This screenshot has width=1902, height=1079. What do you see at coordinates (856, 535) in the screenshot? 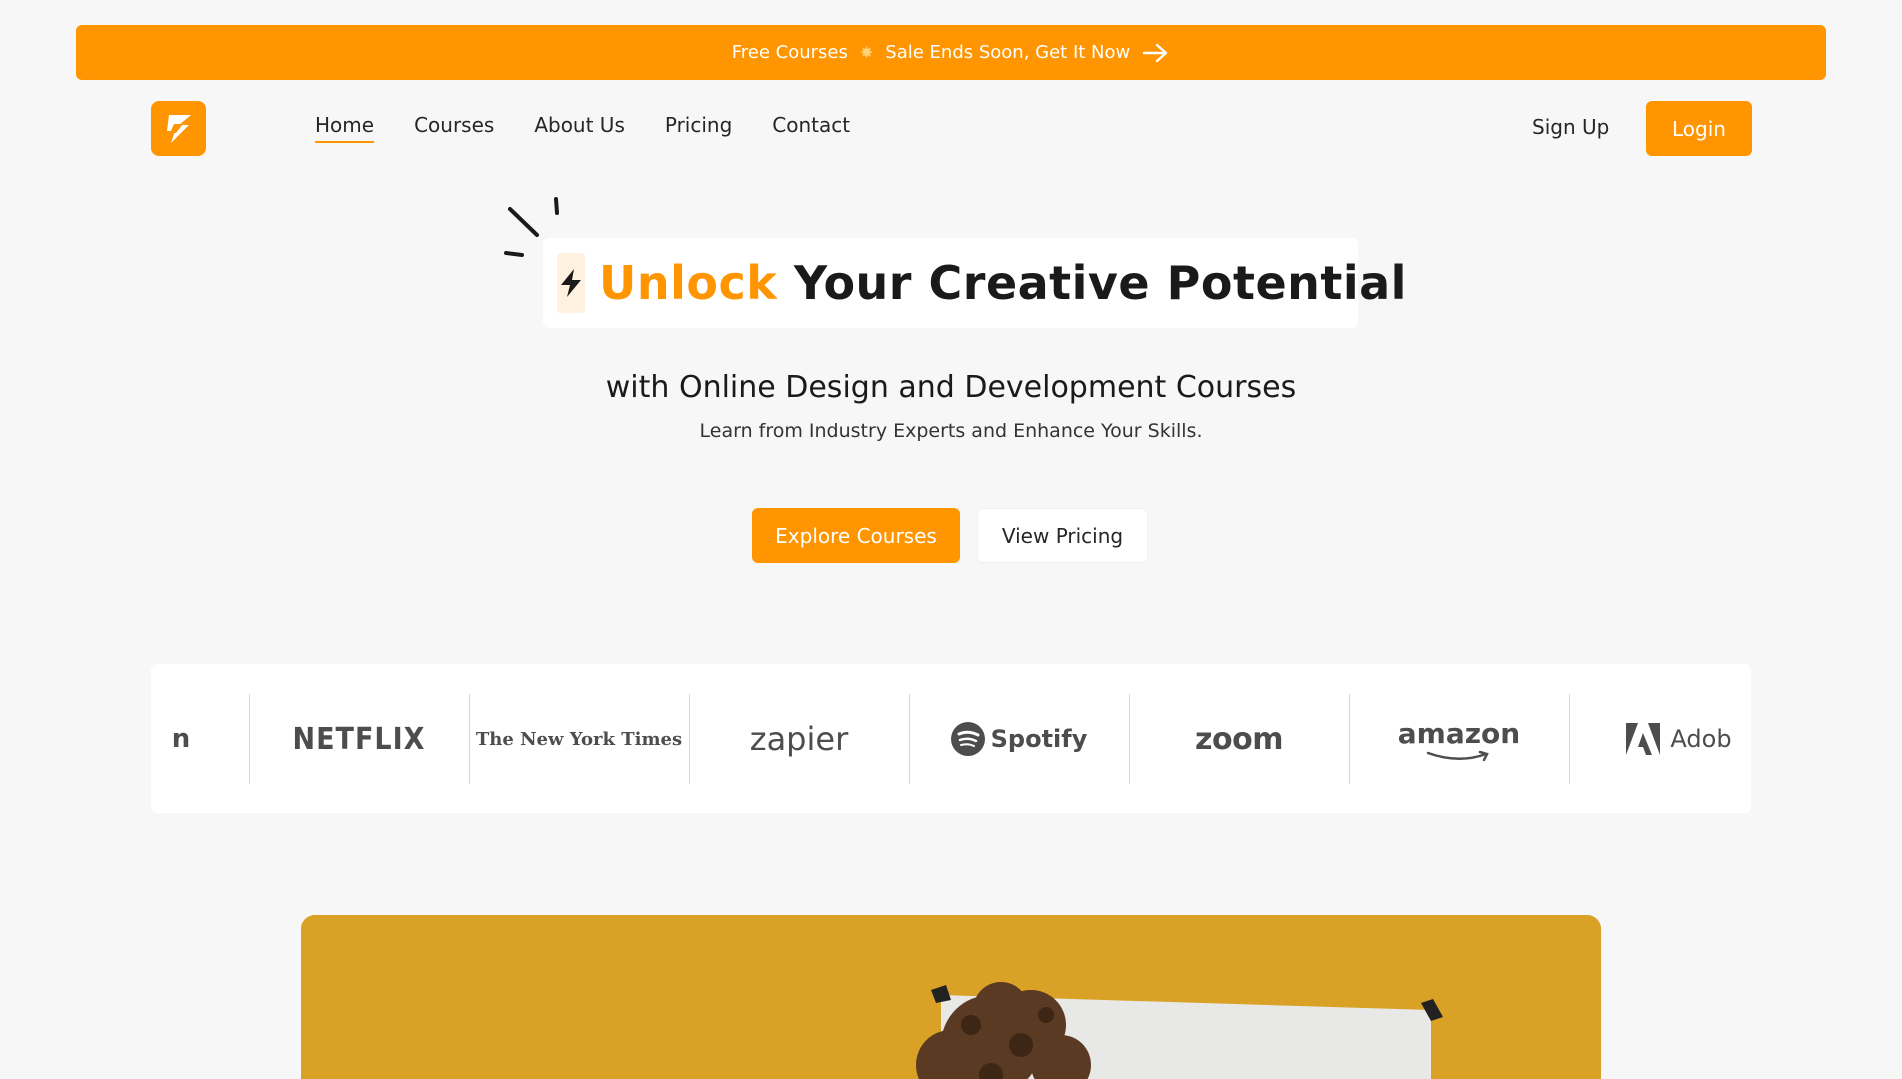
I see `explore-courses-button: Explore Courses` at bounding box center [856, 535].